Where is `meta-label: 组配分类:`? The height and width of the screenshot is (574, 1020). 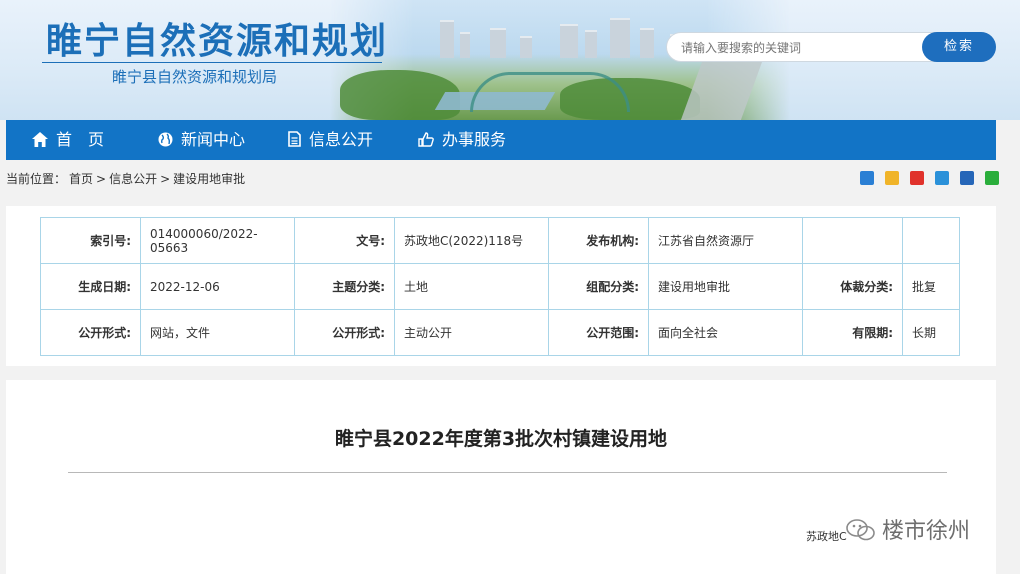
meta-label: 组配分类: is located at coordinates (598, 286).